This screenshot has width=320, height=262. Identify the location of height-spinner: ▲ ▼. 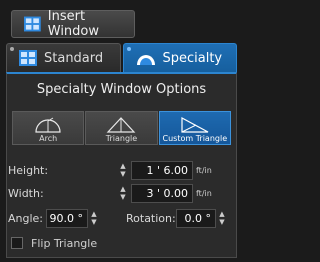
(123, 170).